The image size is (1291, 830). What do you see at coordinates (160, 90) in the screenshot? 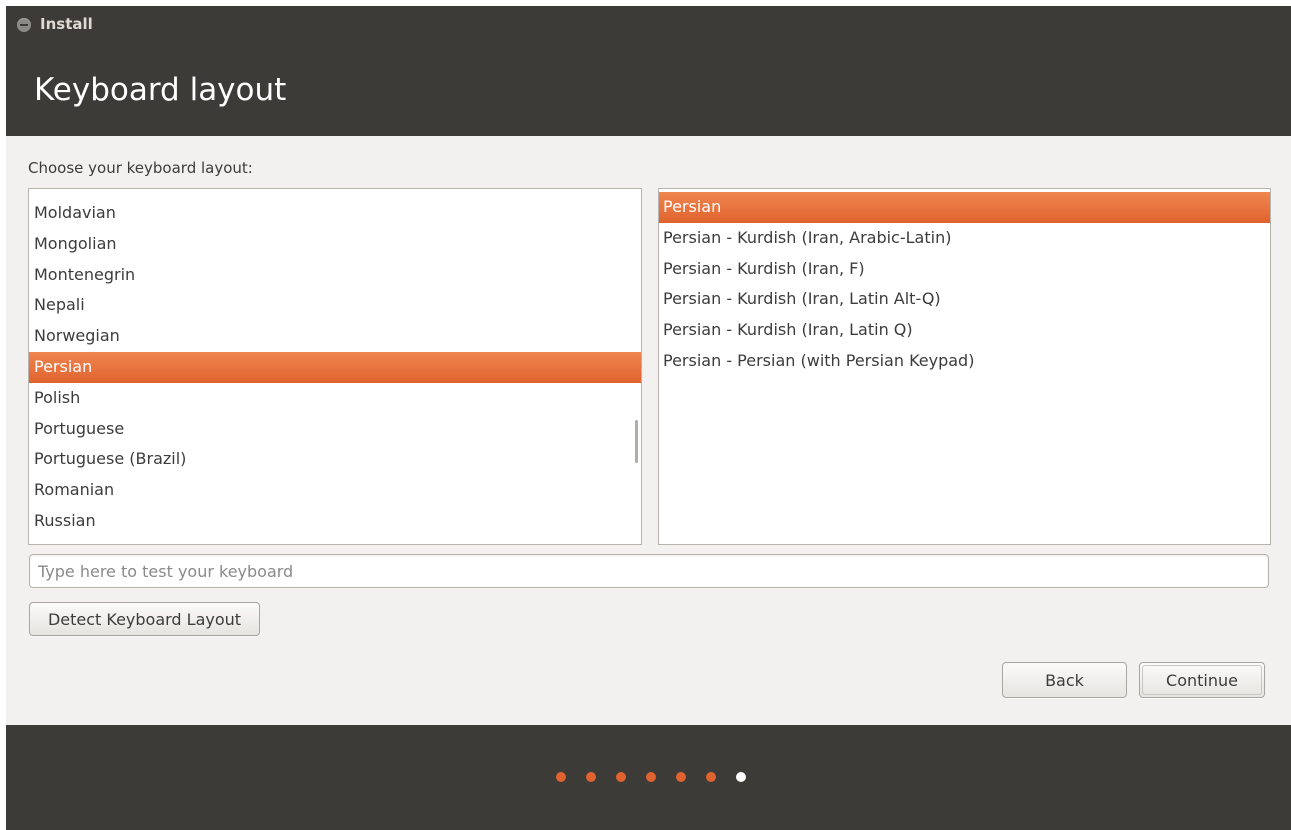
I see `page-title: Keyboard layout` at bounding box center [160, 90].